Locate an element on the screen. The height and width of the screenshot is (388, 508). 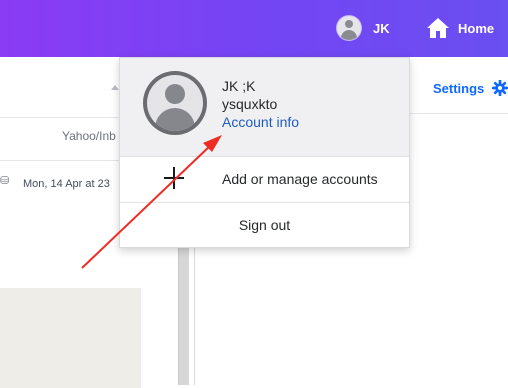
message-preview-block is located at coordinates (70, 338).